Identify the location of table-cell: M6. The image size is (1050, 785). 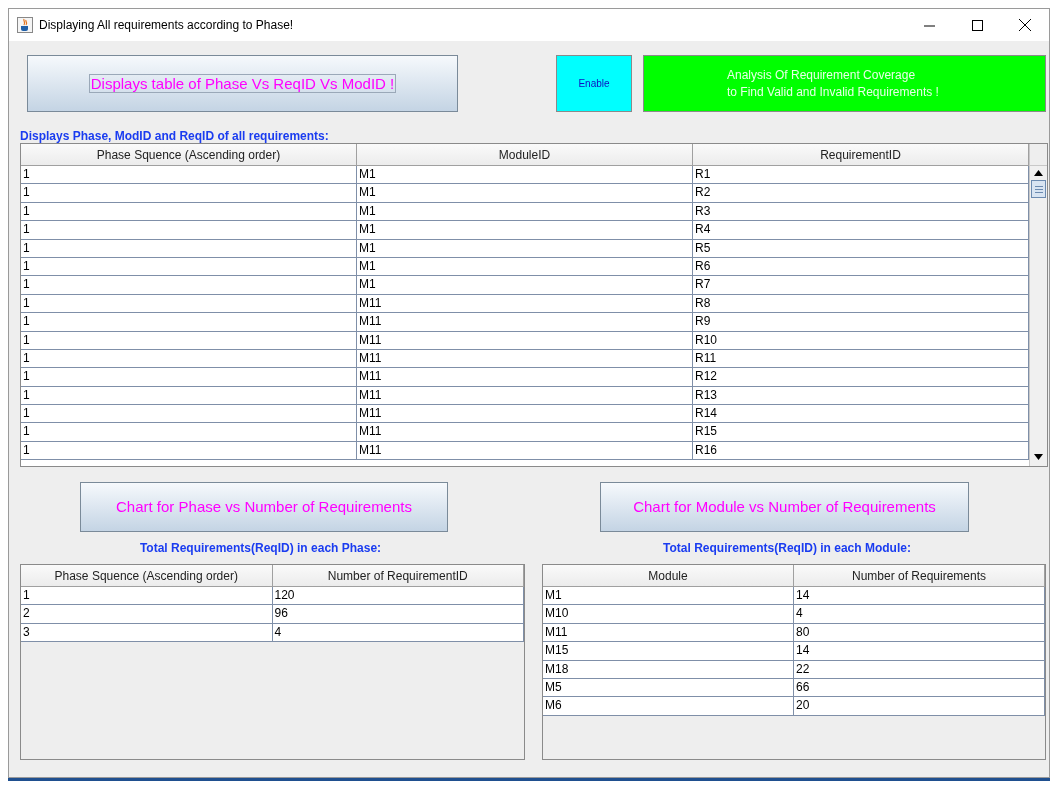
(668, 706).